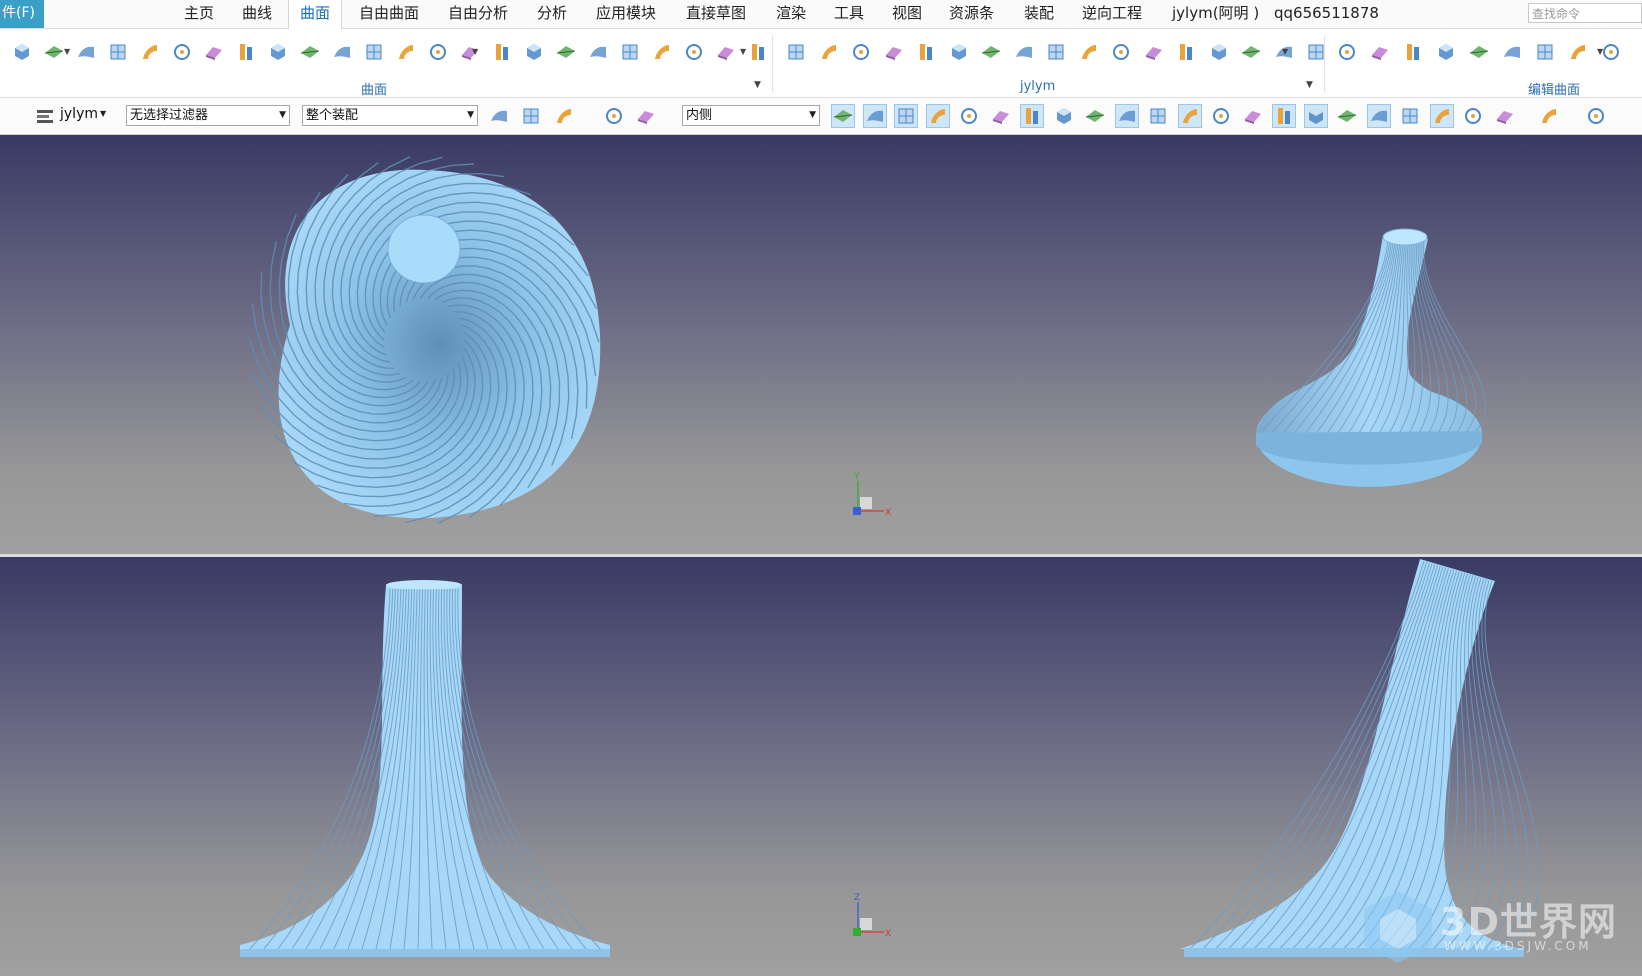 Image resolution: width=1642 pixels, height=976 pixels. Describe the element at coordinates (751, 115) in the screenshot. I see `face-side-combo: 内侧 ▼` at that location.